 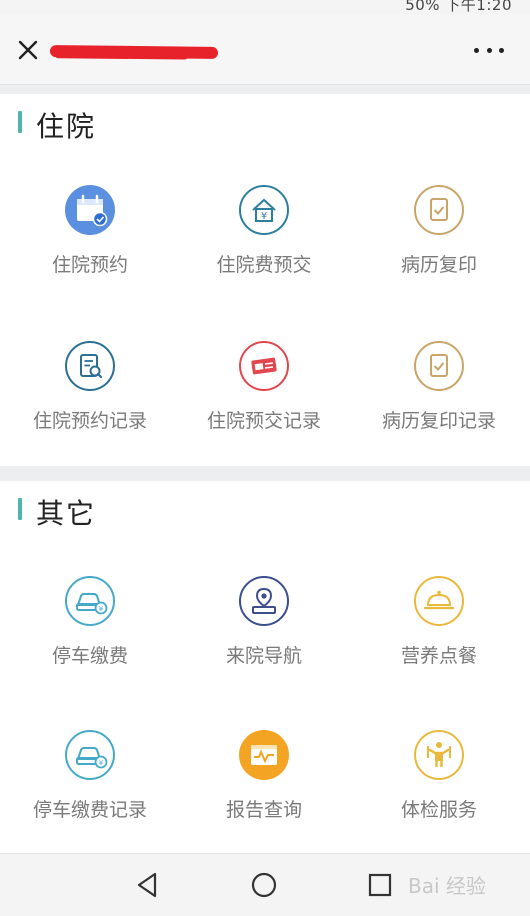 I want to click on watermark-text: Bai 经验, so click(x=447, y=886).